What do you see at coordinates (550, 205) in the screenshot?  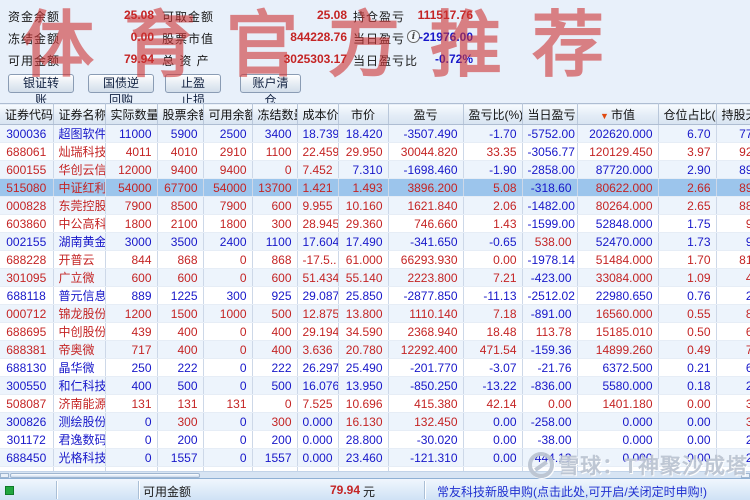 I see `cell-当日盈亏: -1482.00` at bounding box center [550, 205].